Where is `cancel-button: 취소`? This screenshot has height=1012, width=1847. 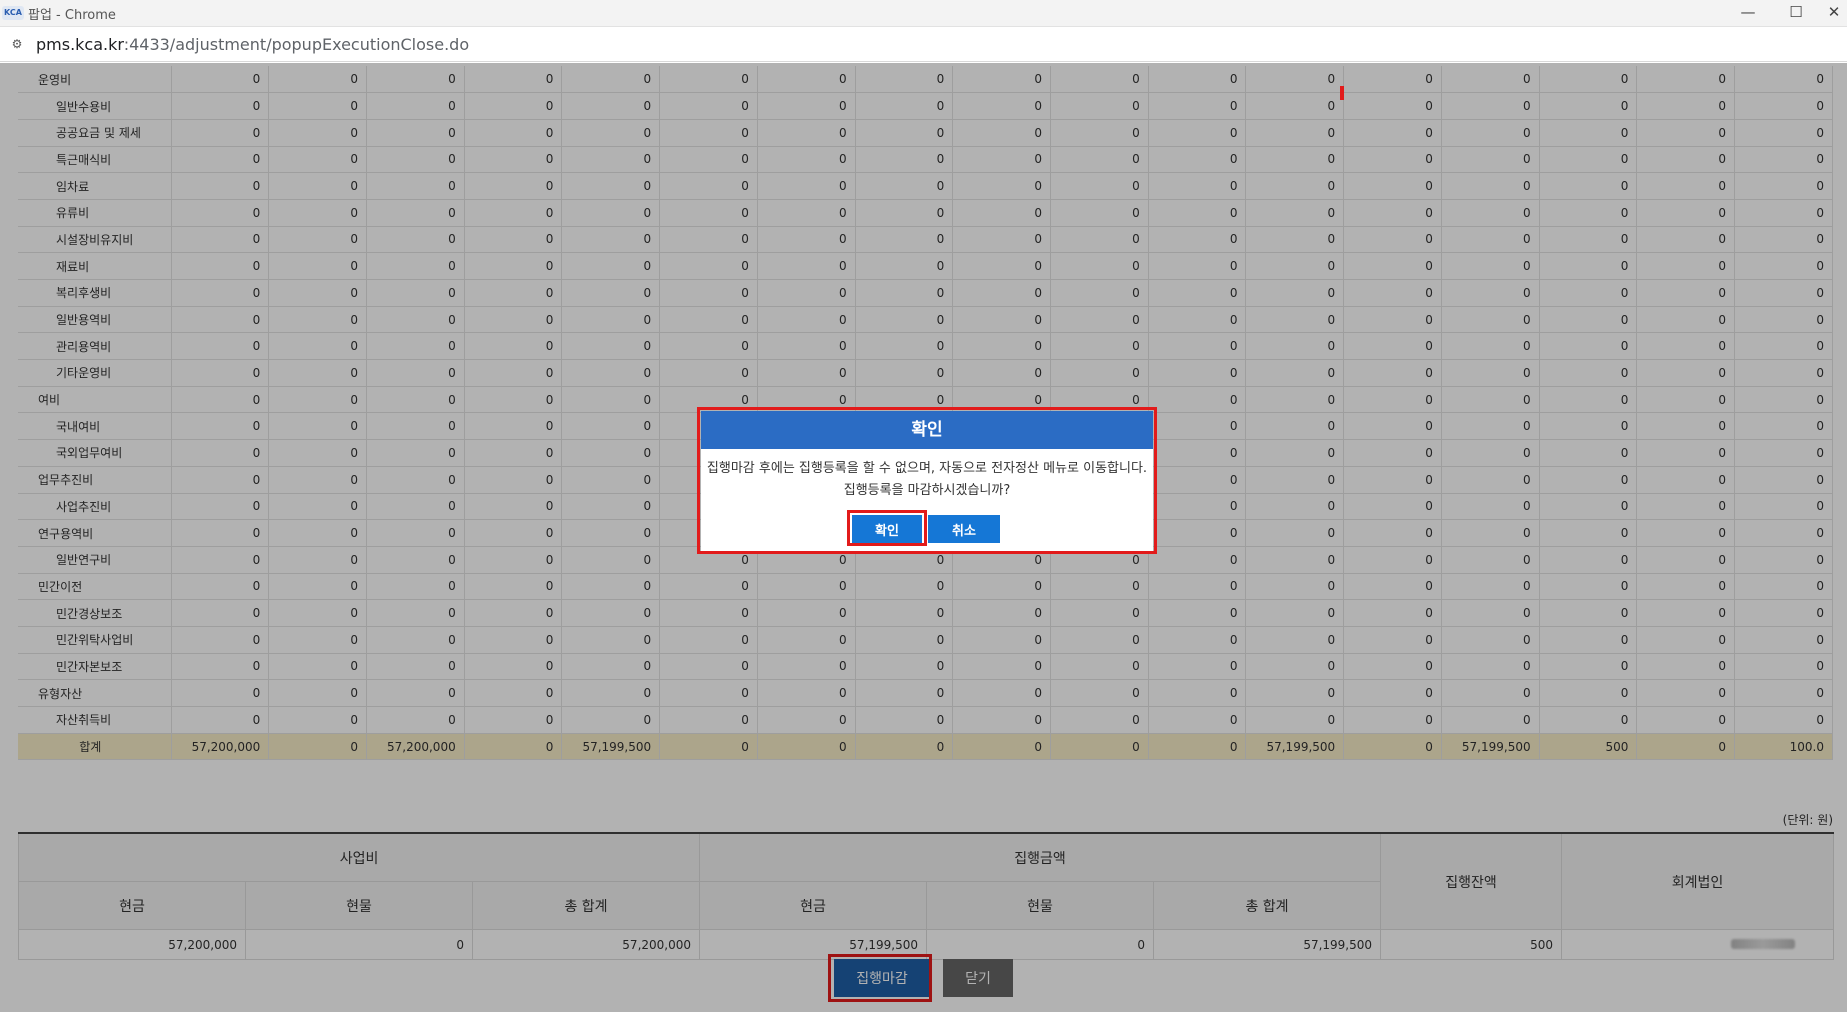
cancel-button: 취소 is located at coordinates (964, 529).